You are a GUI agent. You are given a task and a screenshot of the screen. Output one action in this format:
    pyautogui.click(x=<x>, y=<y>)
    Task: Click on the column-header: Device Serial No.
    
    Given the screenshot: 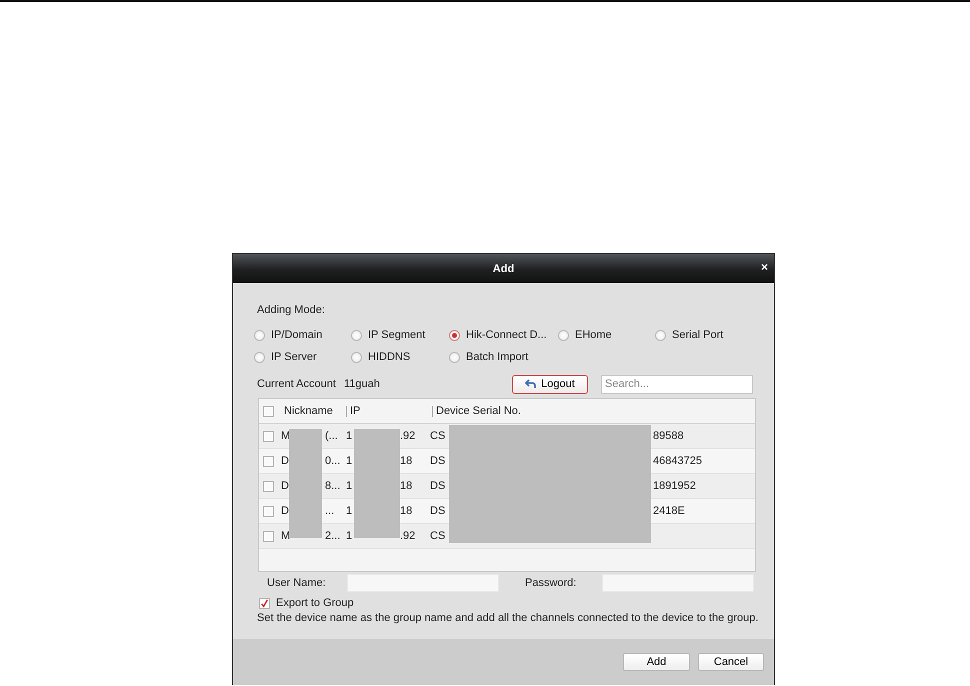 What is the action you would take?
    pyautogui.click(x=476, y=411)
    